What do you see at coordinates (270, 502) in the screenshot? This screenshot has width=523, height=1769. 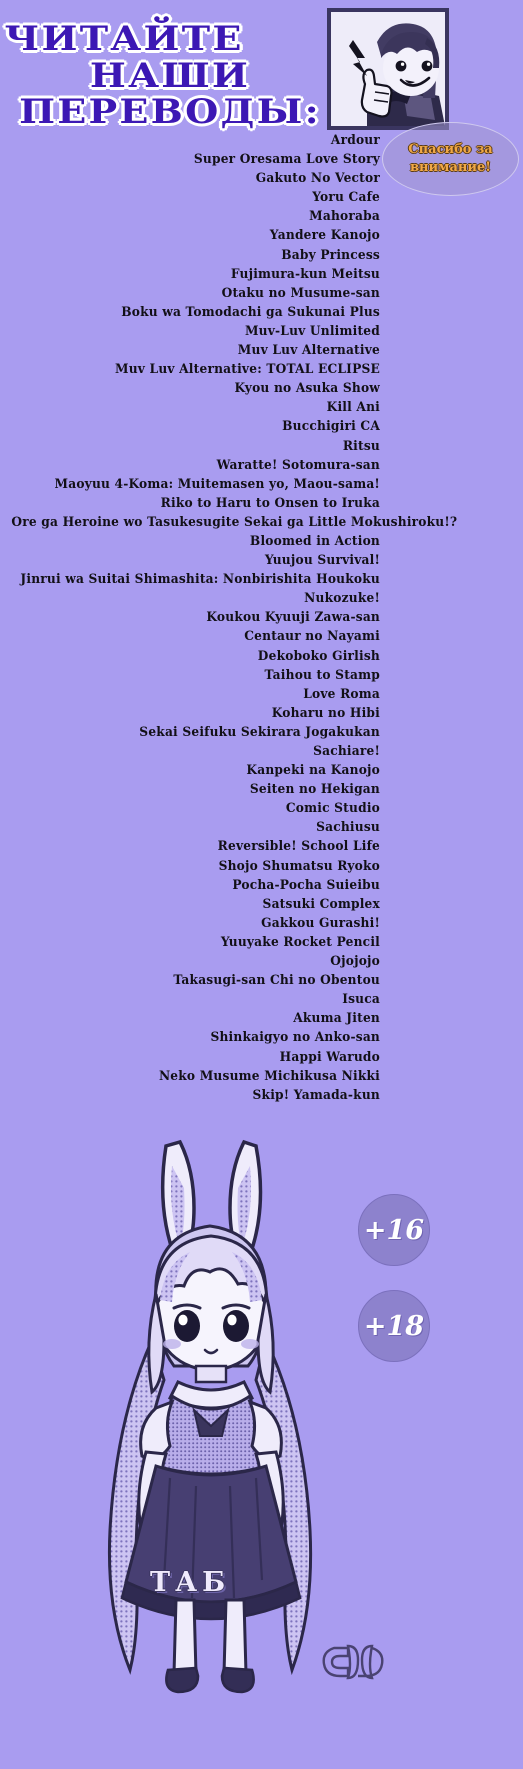 I see `list-item: Riko to Haru to Onsen to Iruka` at bounding box center [270, 502].